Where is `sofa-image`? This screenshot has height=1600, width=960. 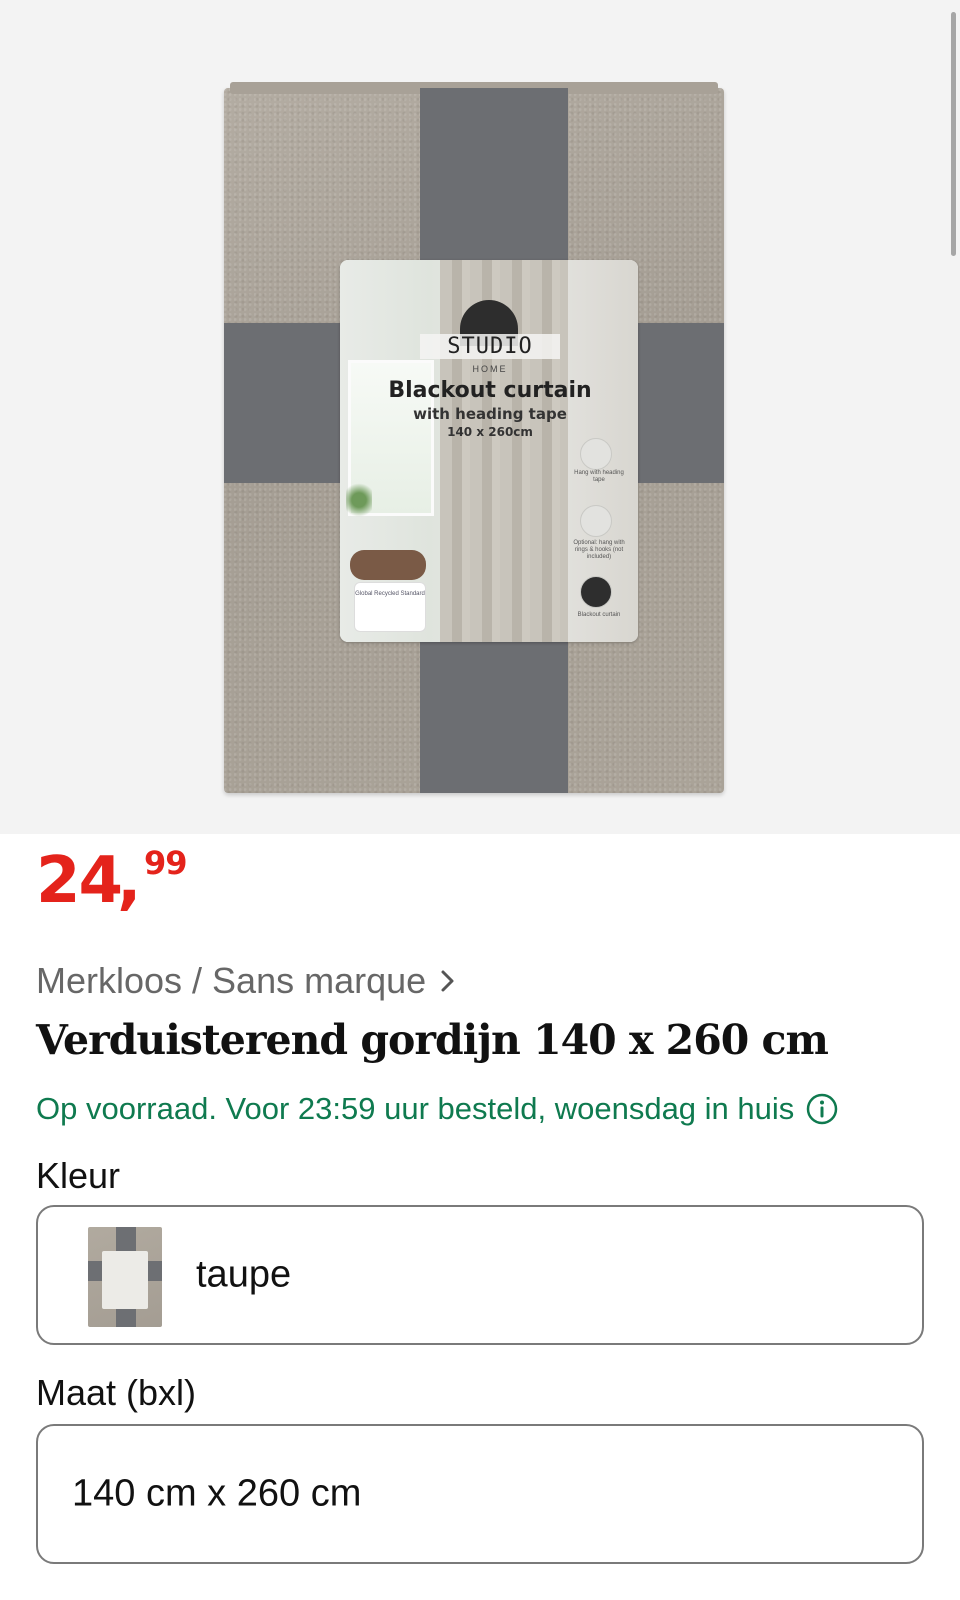
sofa-image is located at coordinates (388, 565).